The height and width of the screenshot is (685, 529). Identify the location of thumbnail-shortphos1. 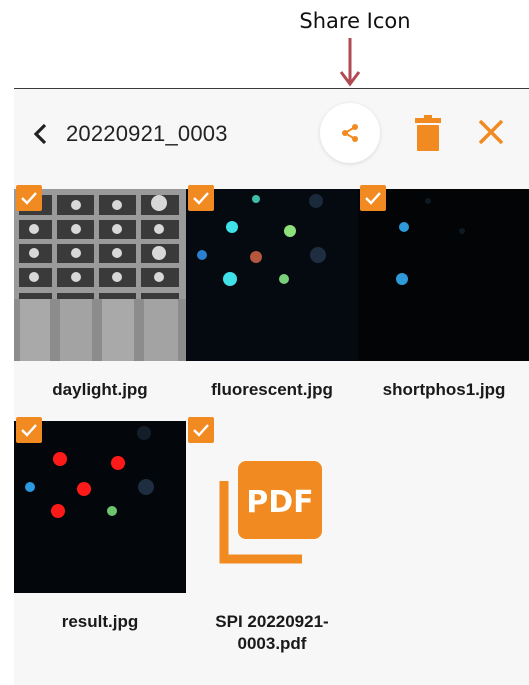
(443, 275).